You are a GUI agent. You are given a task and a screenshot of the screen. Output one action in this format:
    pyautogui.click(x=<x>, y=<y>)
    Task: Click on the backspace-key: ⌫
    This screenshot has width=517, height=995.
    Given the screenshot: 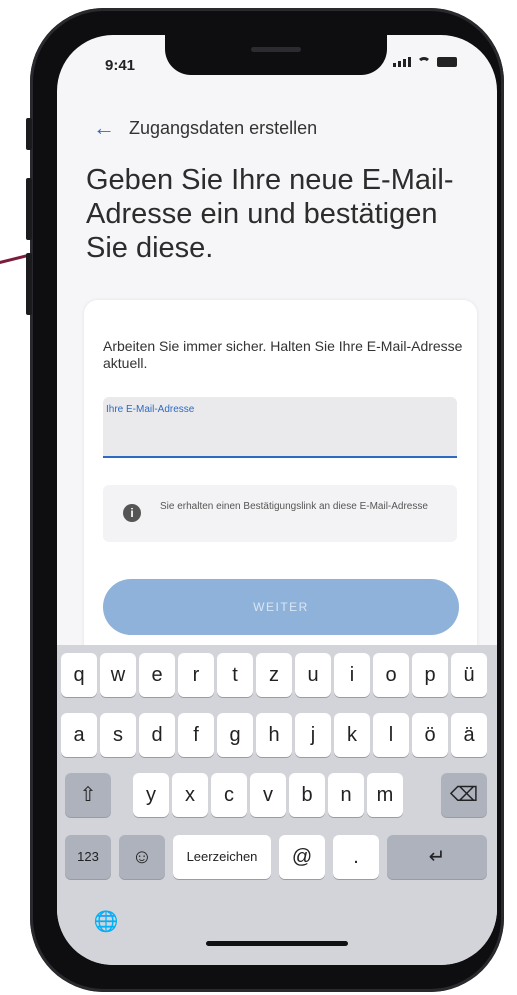 What is the action you would take?
    pyautogui.click(x=464, y=795)
    